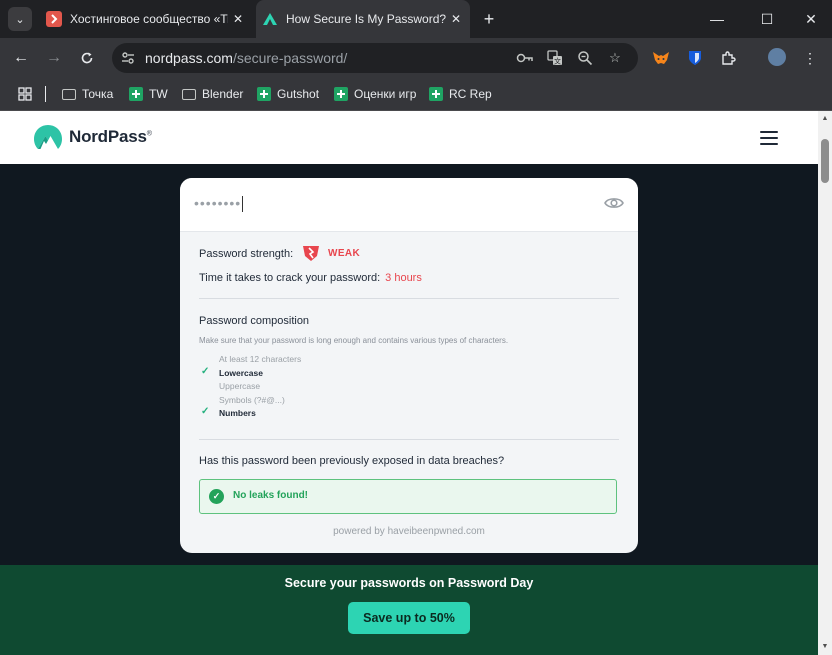  I want to click on tab-nordpass: How Secure Is My Password? | N ✕, so click(363, 19).